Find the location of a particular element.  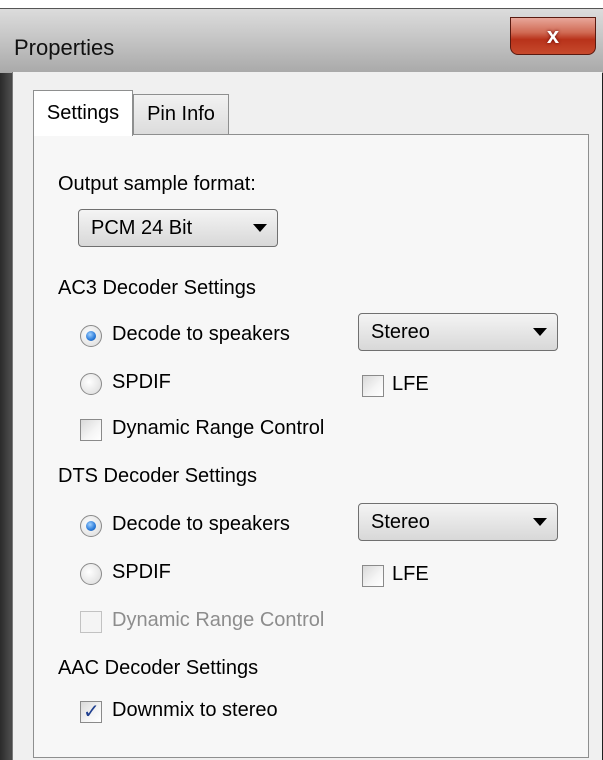

dts-spdif-label: SPDIF is located at coordinates (141, 572).